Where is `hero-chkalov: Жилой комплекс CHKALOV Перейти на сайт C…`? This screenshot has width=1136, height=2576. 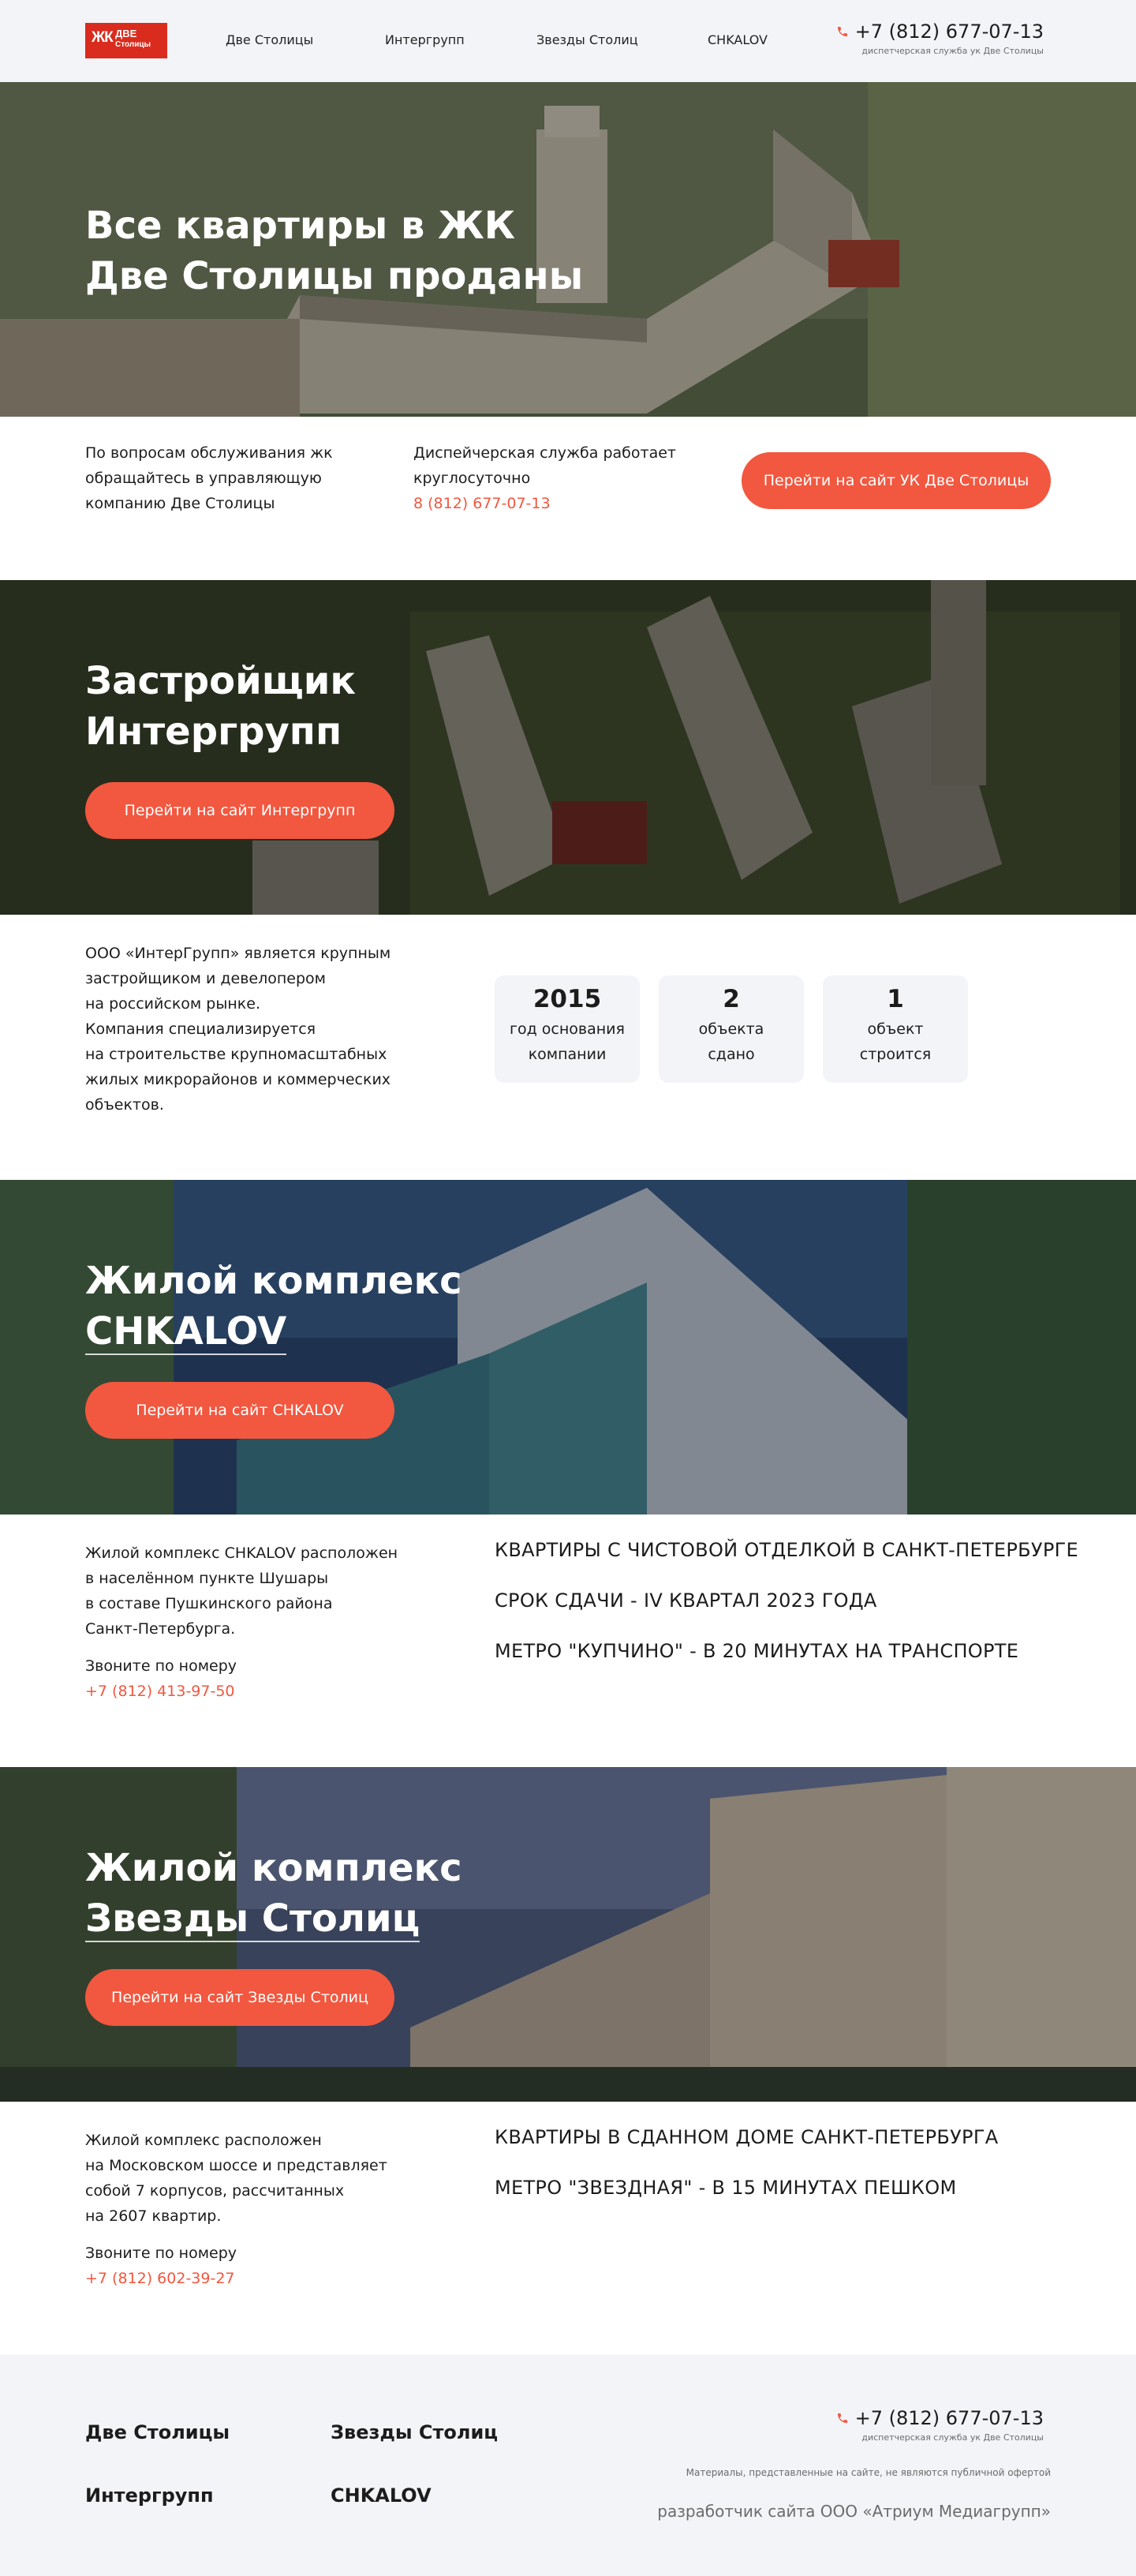
hero-chkalov: Жилой комплекс CHKALOV Перейти на сайт C… is located at coordinates (568, 1347).